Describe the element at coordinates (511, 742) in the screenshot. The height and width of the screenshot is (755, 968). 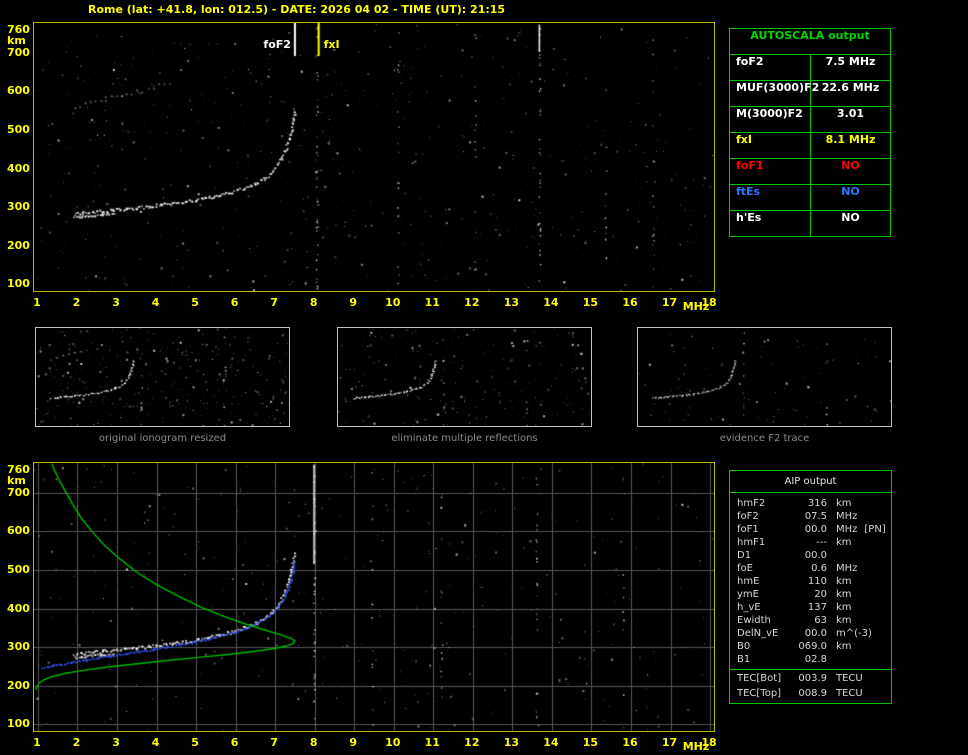
I see `x-tick-label: 13` at that location.